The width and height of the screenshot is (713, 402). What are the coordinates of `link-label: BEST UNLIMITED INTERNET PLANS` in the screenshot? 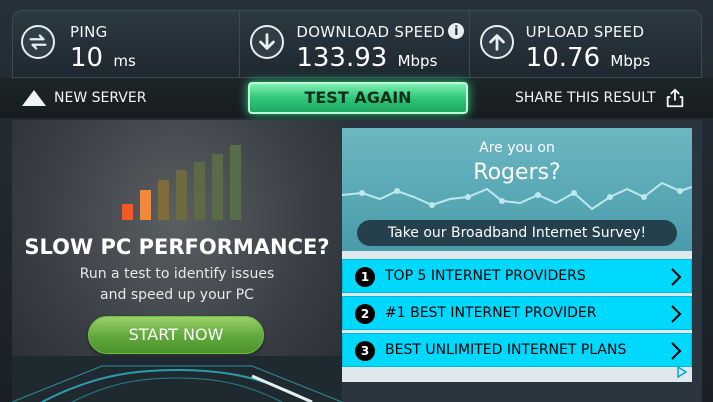 It's located at (506, 350).